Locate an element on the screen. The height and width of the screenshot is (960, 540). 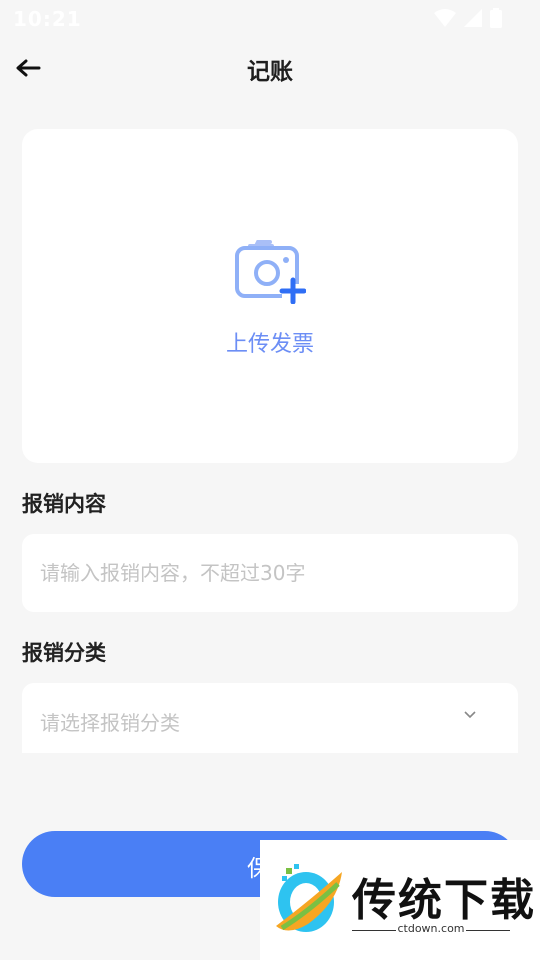
content-field is located at coordinates (270, 573).